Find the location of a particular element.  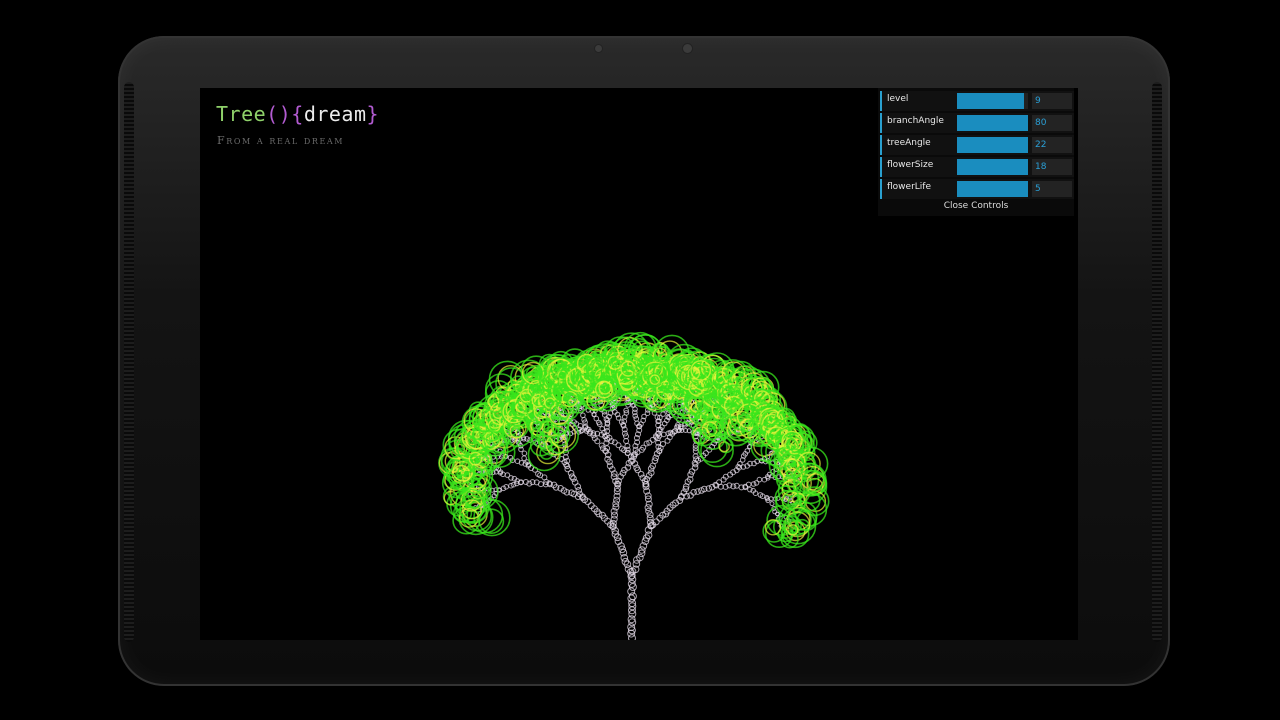

level-slider is located at coordinates (992, 101).